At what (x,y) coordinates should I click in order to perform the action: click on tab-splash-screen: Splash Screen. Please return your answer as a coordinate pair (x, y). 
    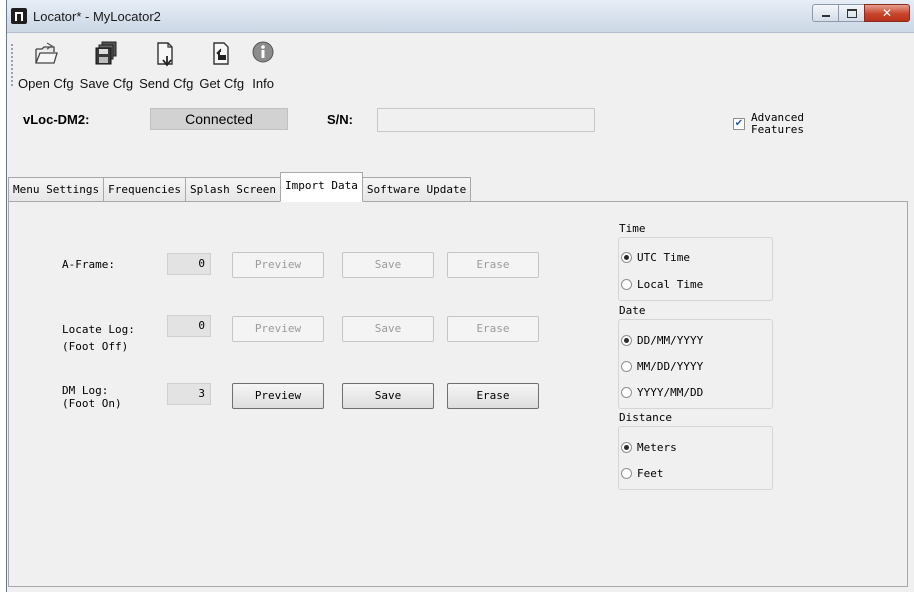
    Looking at the image, I should click on (233, 189).